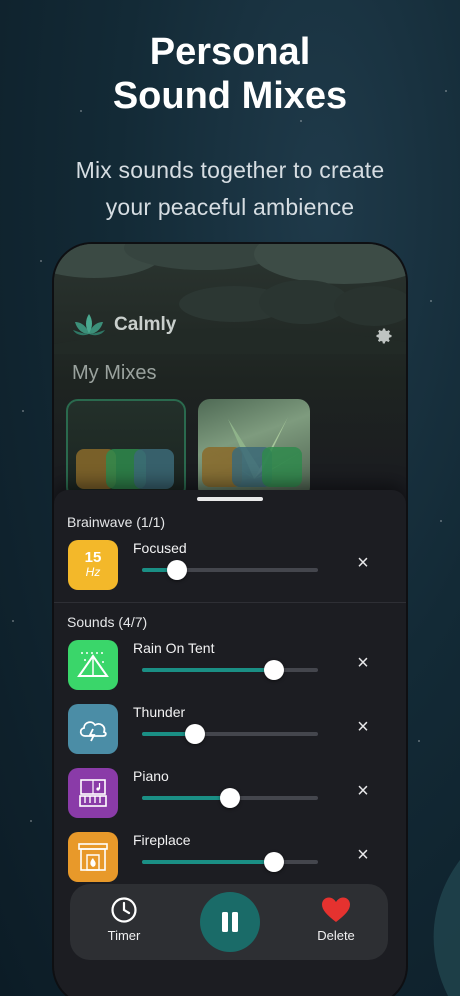  Describe the element at coordinates (282, 467) in the screenshot. I see `mix-tile-rain` at that location.